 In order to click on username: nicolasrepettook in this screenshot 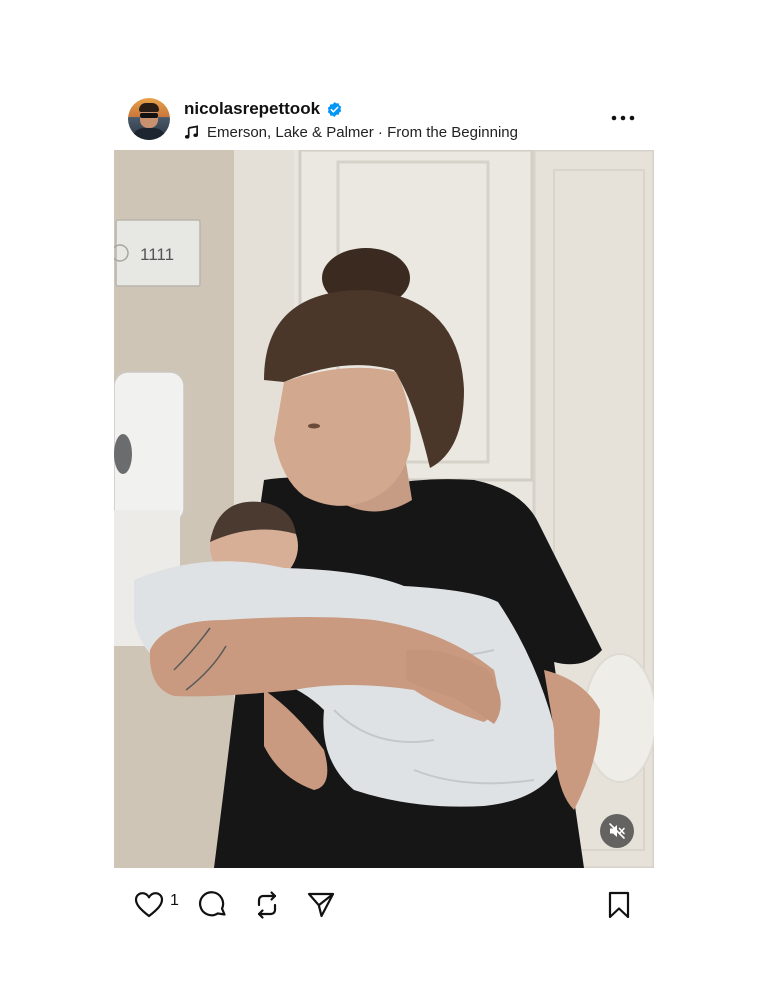, I will do `click(252, 109)`.